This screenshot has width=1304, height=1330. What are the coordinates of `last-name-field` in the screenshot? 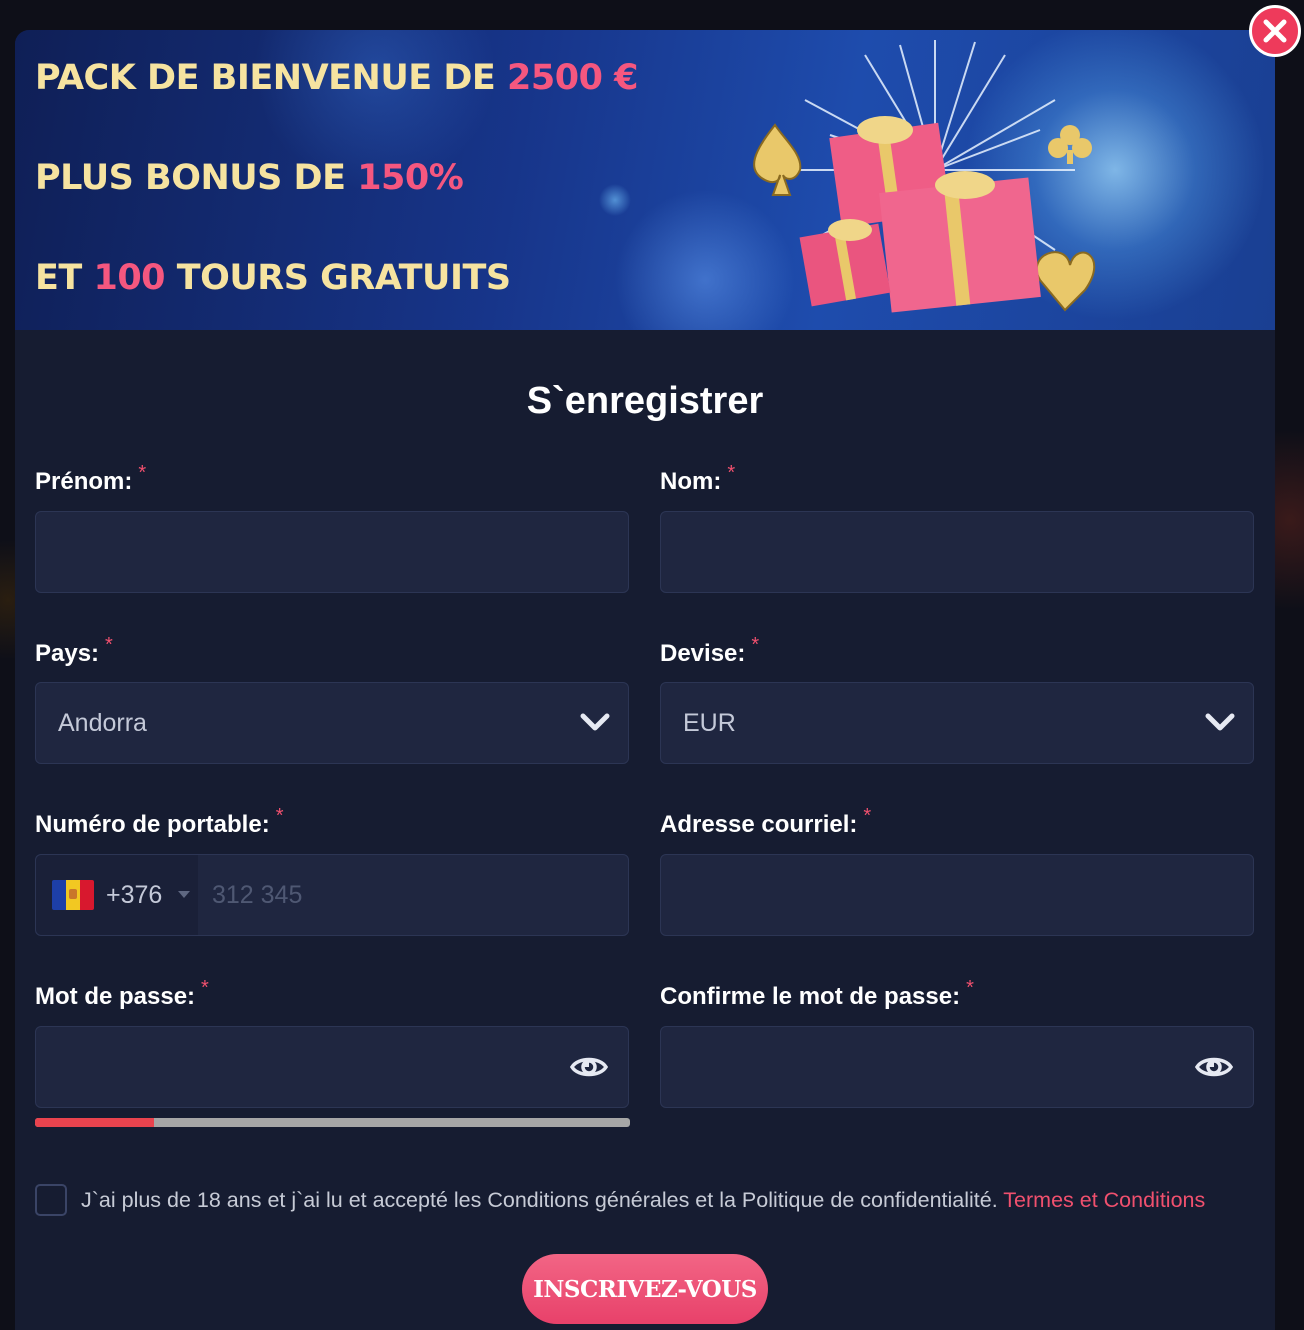 It's located at (957, 552).